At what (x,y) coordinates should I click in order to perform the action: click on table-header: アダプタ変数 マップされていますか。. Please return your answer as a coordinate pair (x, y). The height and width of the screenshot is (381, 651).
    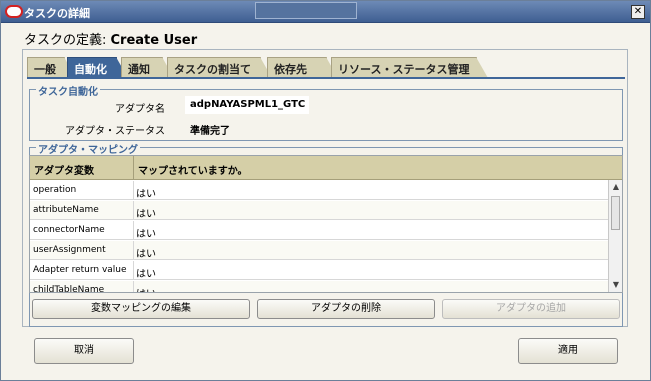
    Looking at the image, I should click on (326, 168).